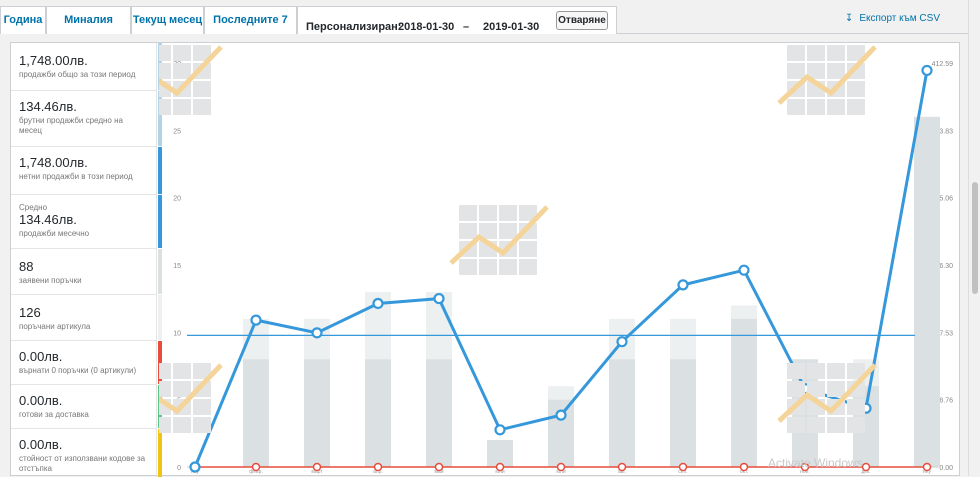 This screenshot has width=980, height=477. I want to click on legend-item-net-average: Средно 134.46лв. продажби месечно, so click(86, 222).